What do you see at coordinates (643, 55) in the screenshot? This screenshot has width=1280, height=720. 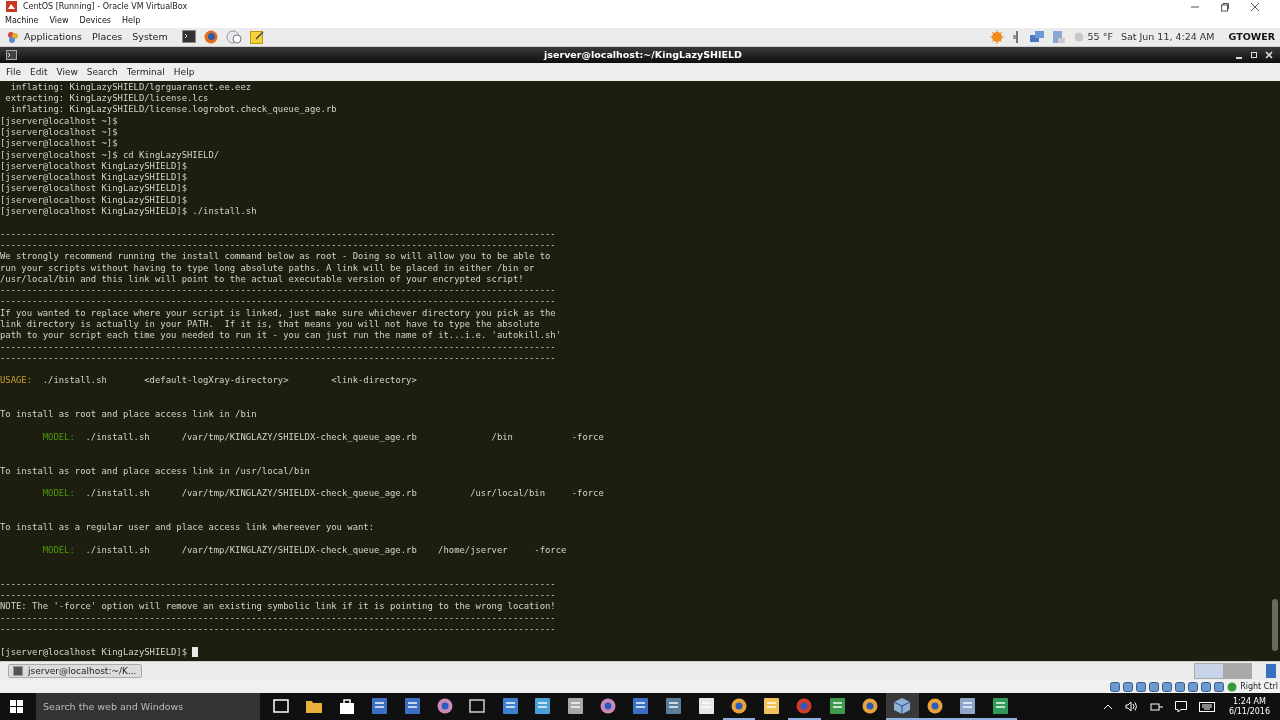 I see `terminal-title: jserver@localhost:~/KingLazySHIELD` at bounding box center [643, 55].